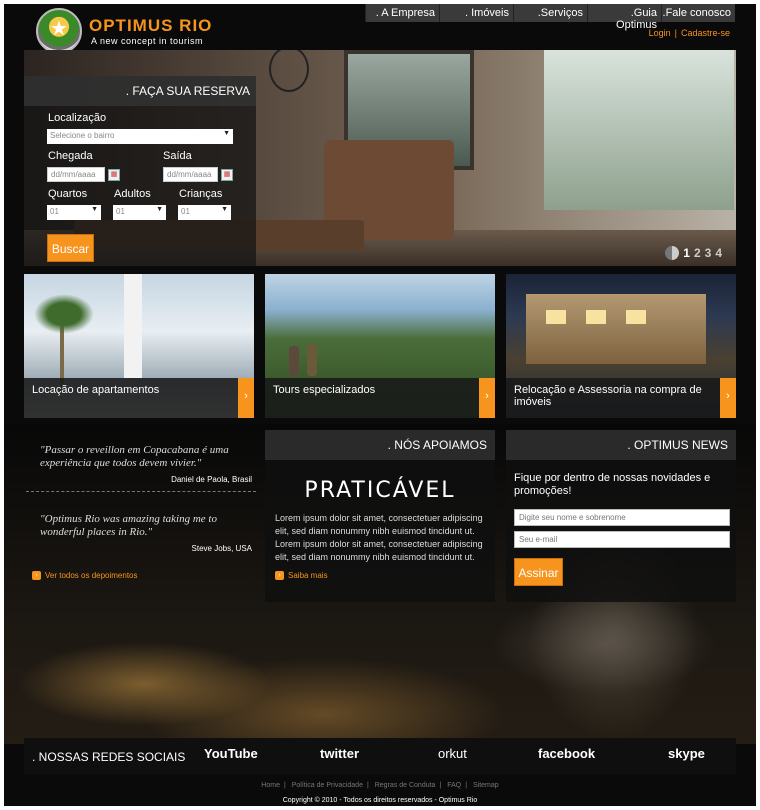  I want to click on palm-tree, so click(64, 314).